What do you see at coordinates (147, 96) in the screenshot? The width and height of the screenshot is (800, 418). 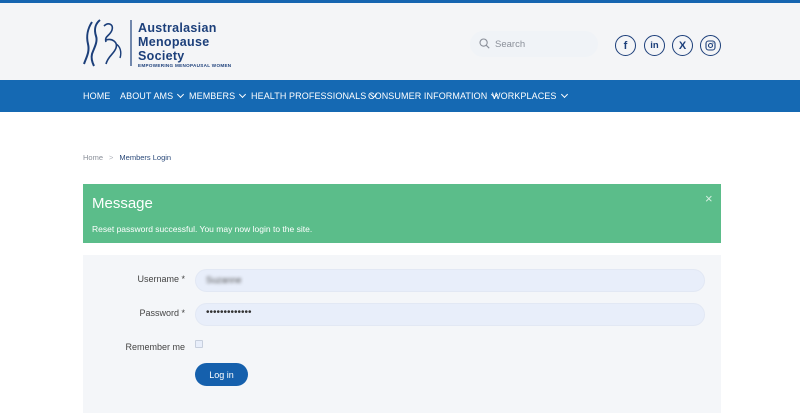 I see `nav-item-label: ABOUT AMS` at bounding box center [147, 96].